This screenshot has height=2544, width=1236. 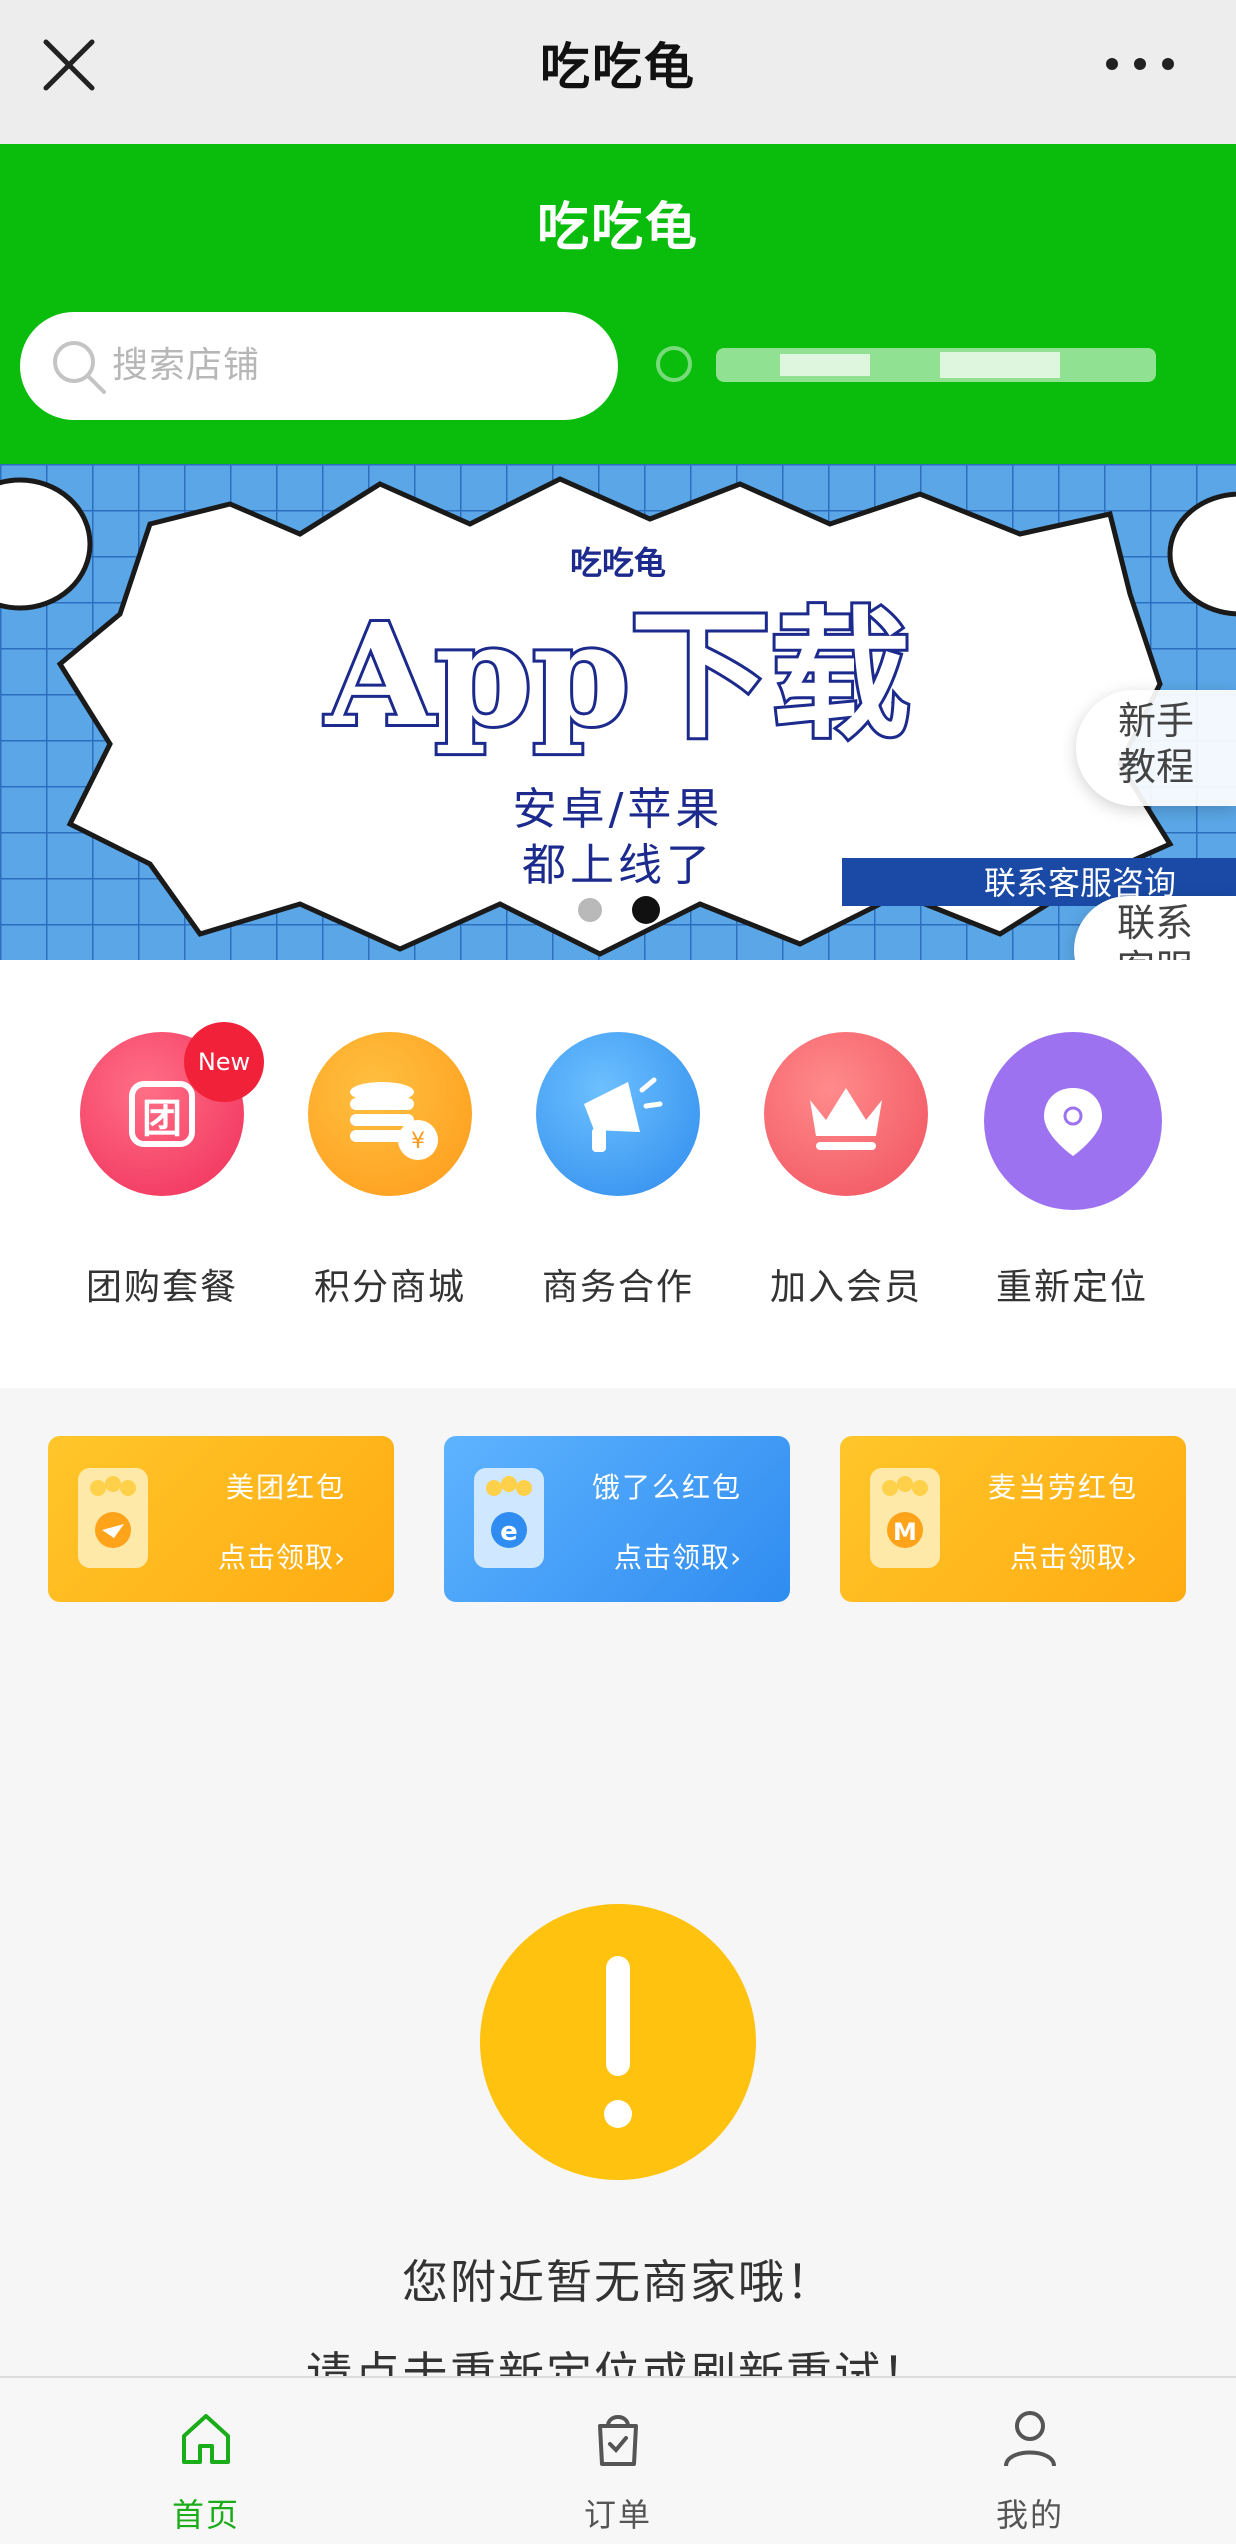 I want to click on eleme-bag-icon: e, so click(x=509, y=1518).